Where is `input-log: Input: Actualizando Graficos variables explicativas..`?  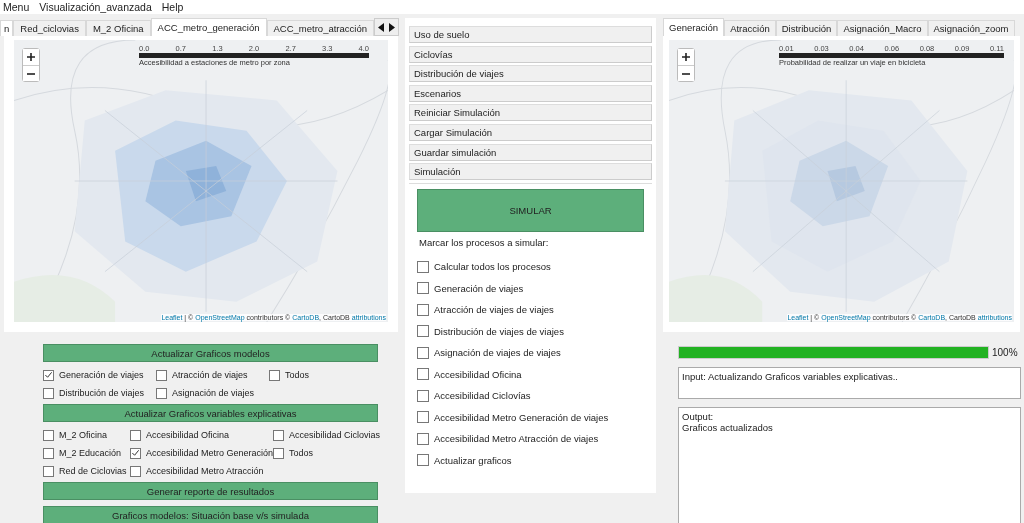
input-log: Input: Actualizando Graficos variables explicativas.. is located at coordinates (849, 383).